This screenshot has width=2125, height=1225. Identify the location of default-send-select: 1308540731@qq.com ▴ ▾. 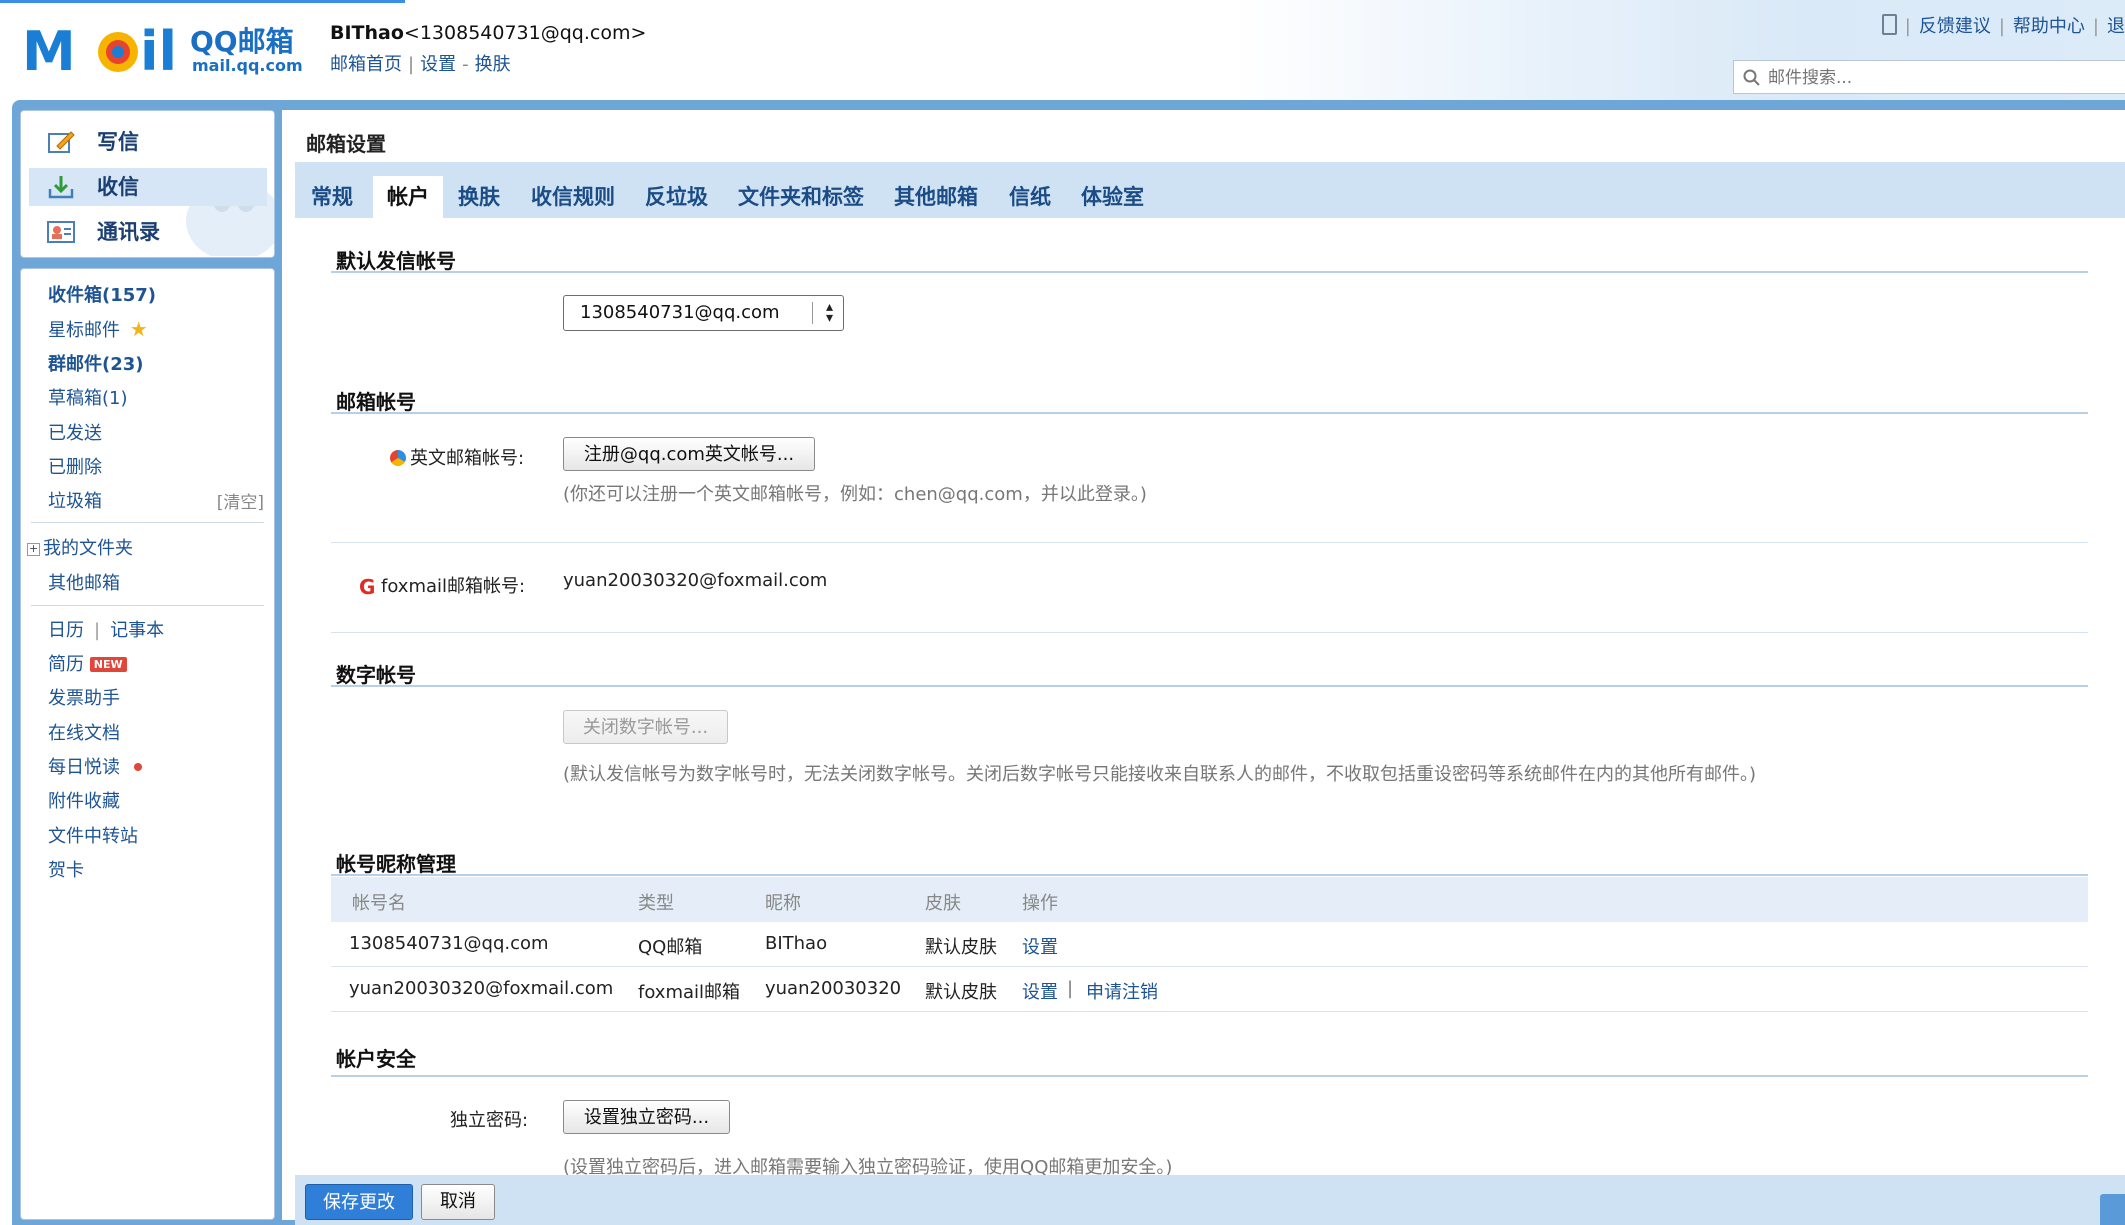
(703, 313).